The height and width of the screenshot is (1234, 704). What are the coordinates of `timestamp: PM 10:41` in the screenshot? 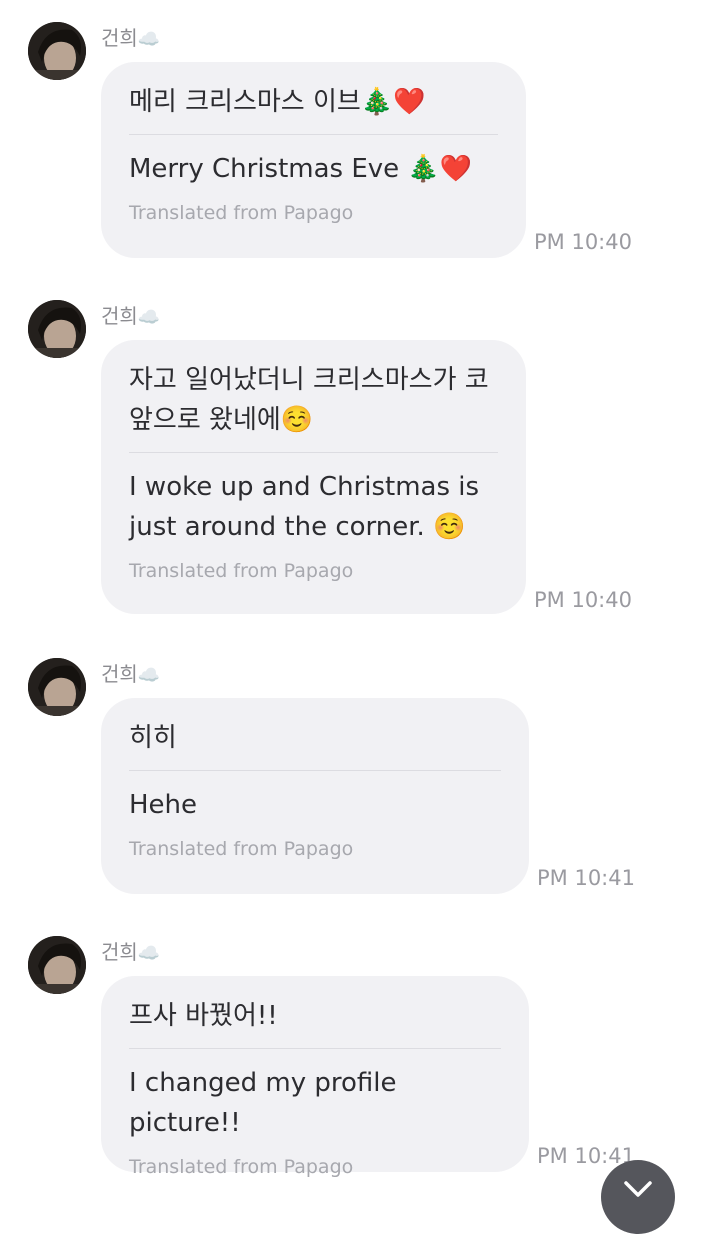 It's located at (586, 878).